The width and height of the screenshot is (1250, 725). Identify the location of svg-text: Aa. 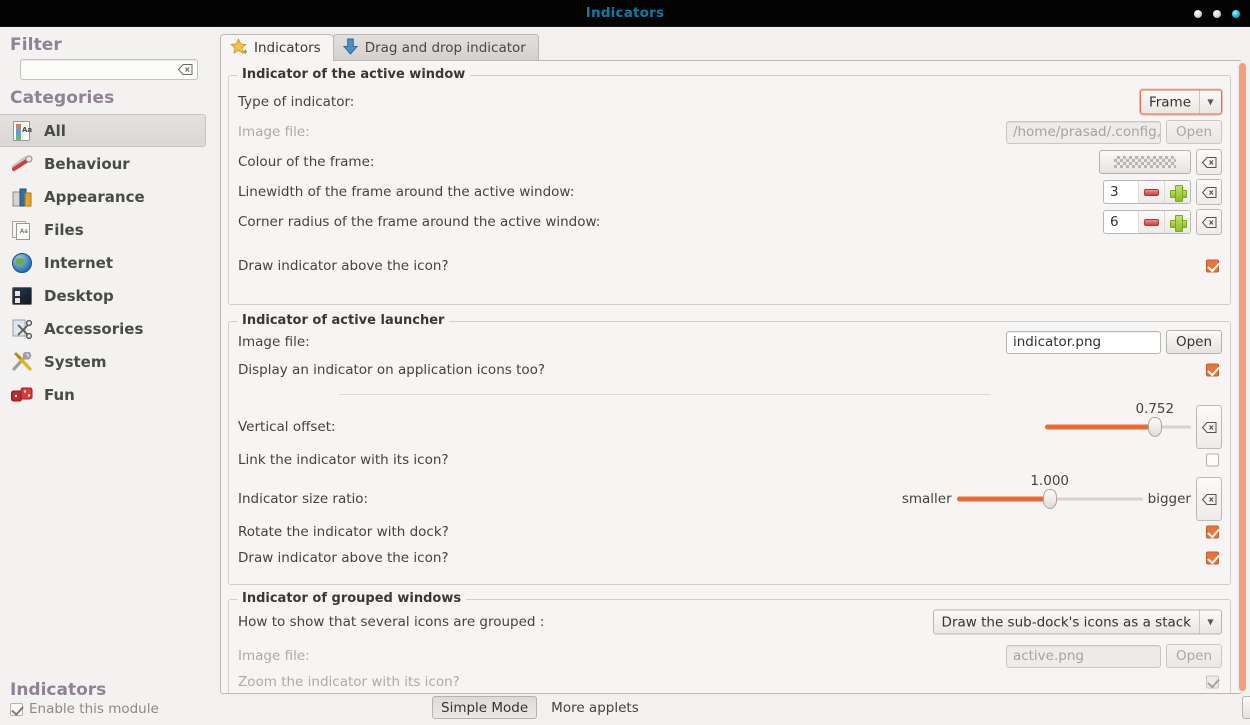
(24, 231).